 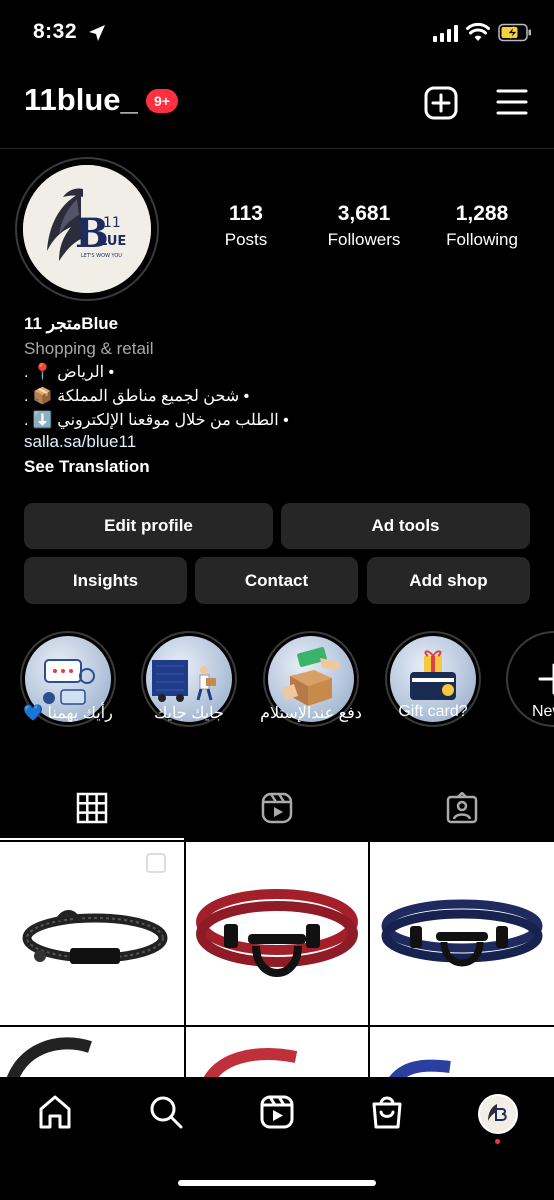 I want to click on location-arrow-icon, so click(x=97, y=33).